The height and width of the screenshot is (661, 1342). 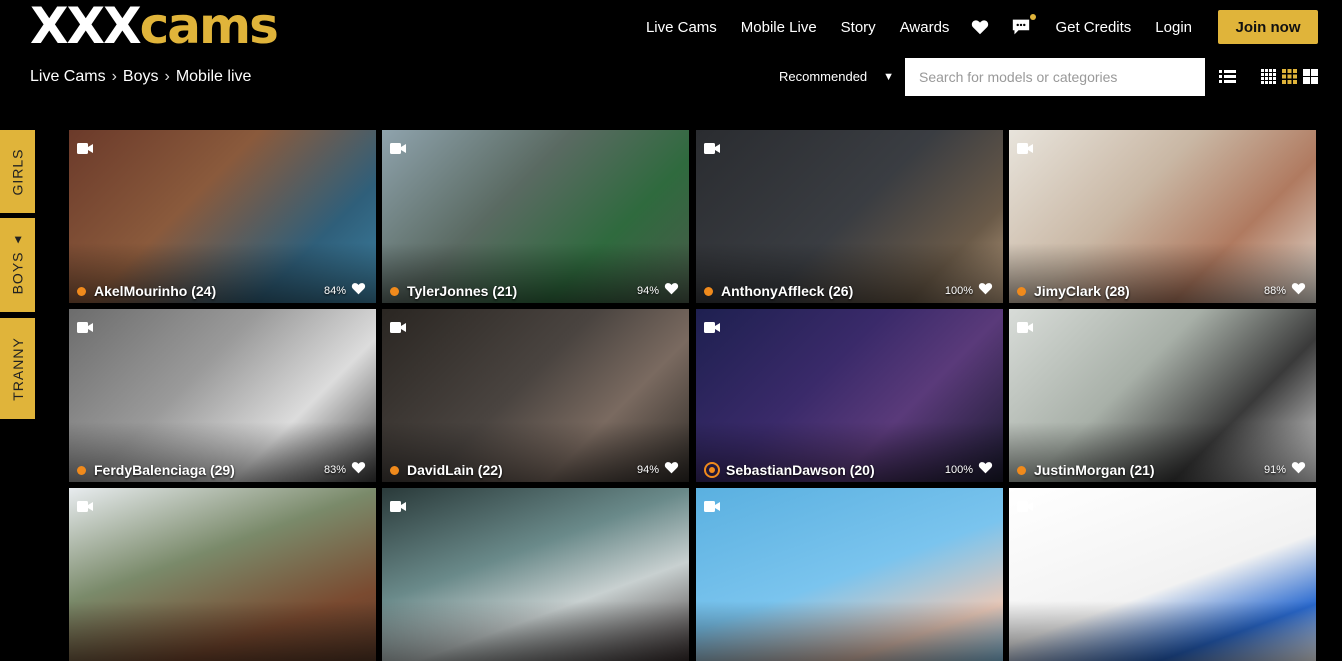 What do you see at coordinates (647, 291) in the screenshot?
I see `model-rating: 94%` at bounding box center [647, 291].